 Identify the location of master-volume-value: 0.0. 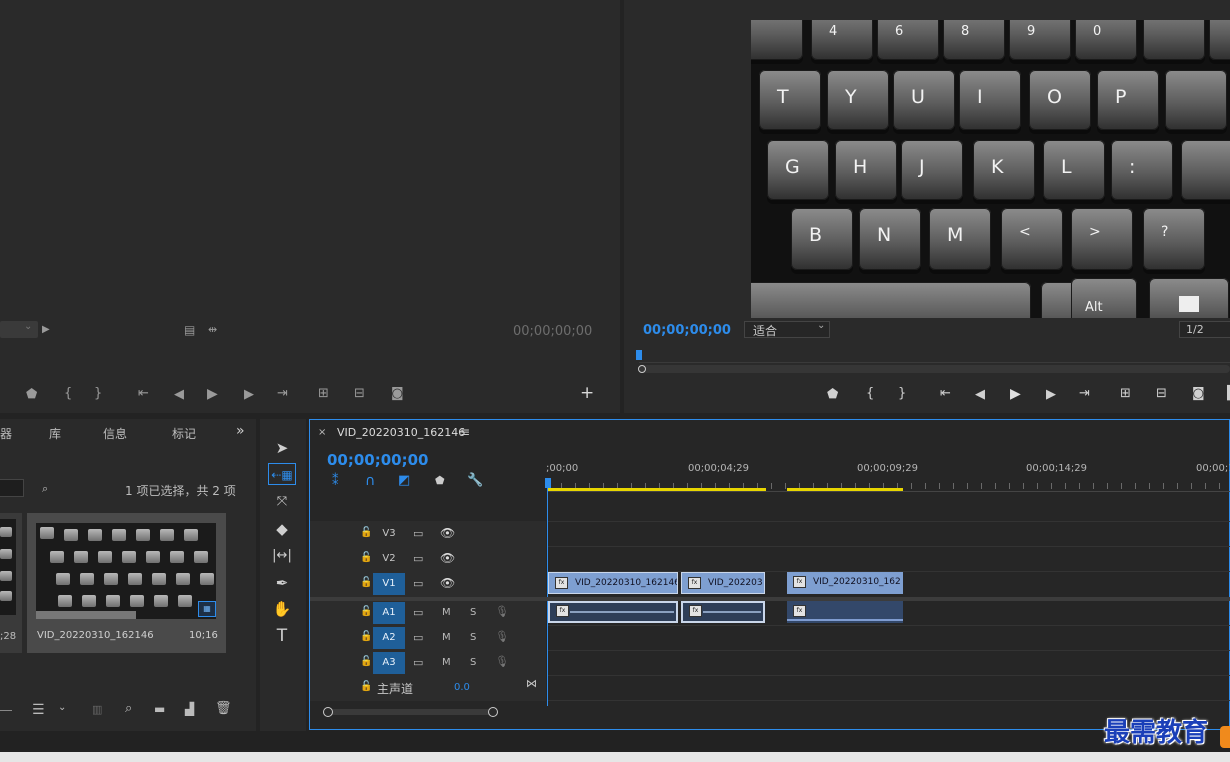
(462, 687).